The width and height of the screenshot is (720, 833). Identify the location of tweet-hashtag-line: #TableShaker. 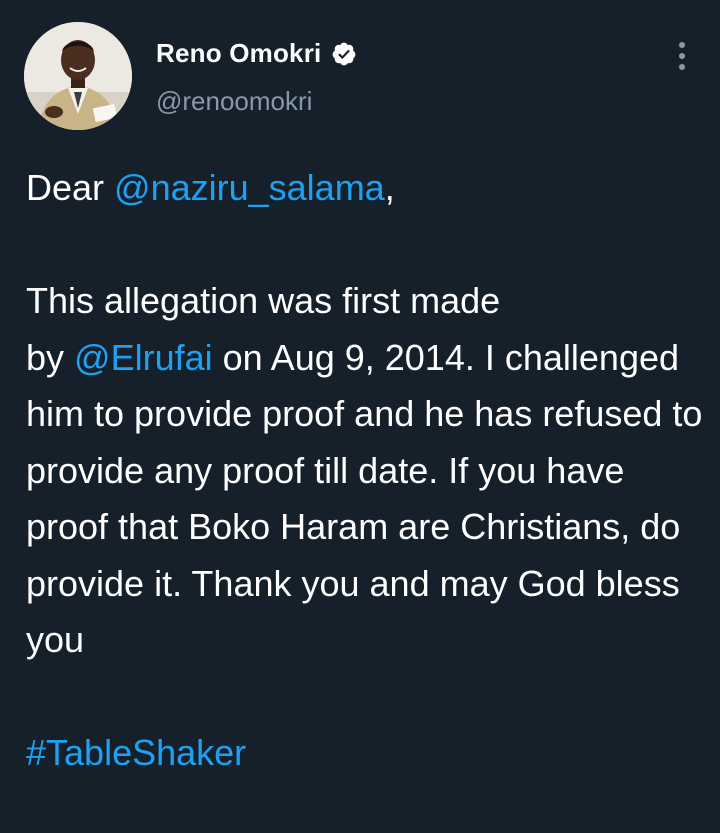
(366, 753).